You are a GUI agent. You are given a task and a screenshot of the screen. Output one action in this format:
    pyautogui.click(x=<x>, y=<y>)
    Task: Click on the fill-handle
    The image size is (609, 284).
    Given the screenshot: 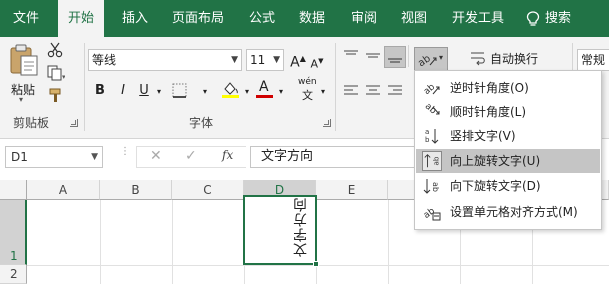 What is the action you would take?
    pyautogui.click(x=316, y=264)
    